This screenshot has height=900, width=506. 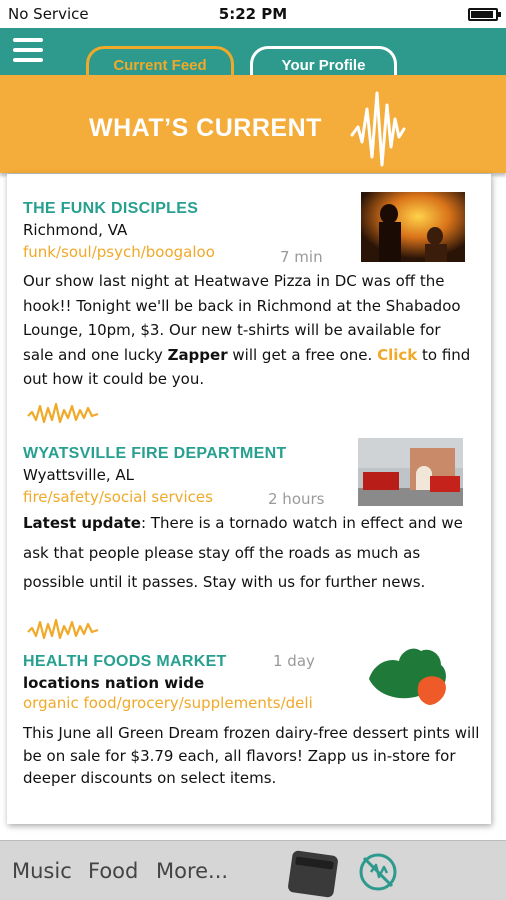 What do you see at coordinates (410, 472) in the screenshot?
I see `firehouse-photo` at bounding box center [410, 472].